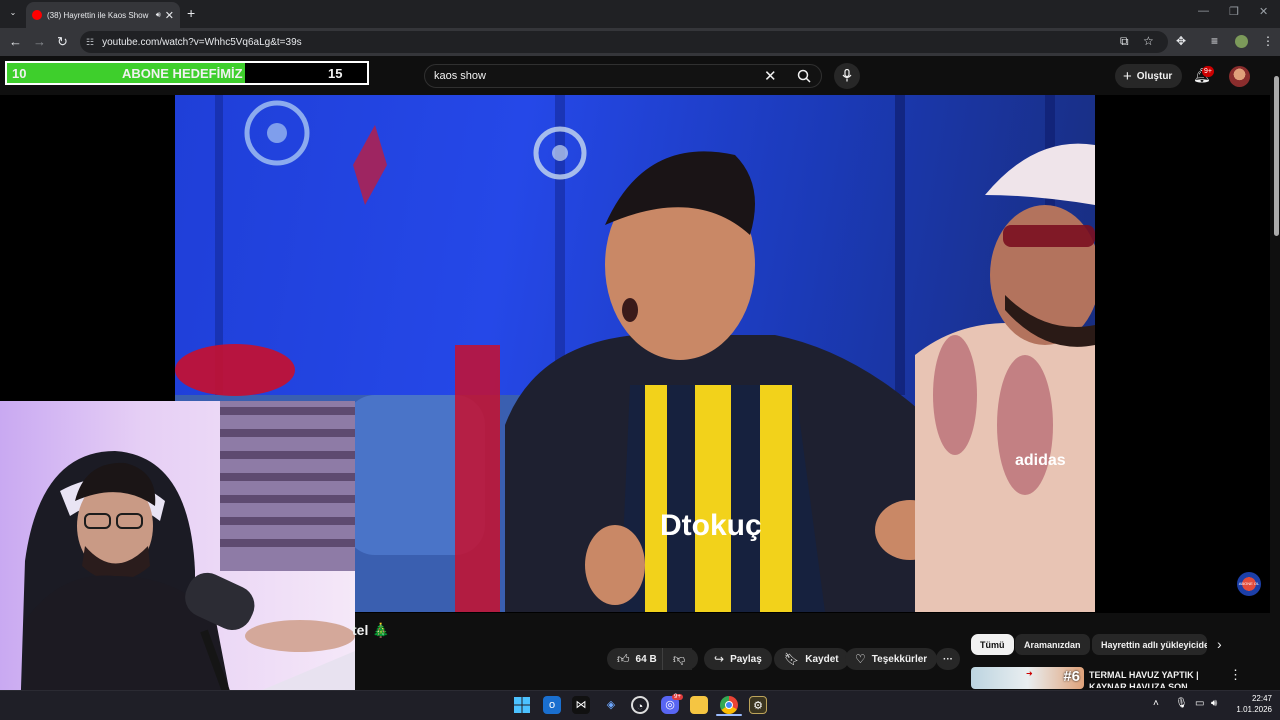  I want to click on minimize-icon: —, so click(1203, 11).